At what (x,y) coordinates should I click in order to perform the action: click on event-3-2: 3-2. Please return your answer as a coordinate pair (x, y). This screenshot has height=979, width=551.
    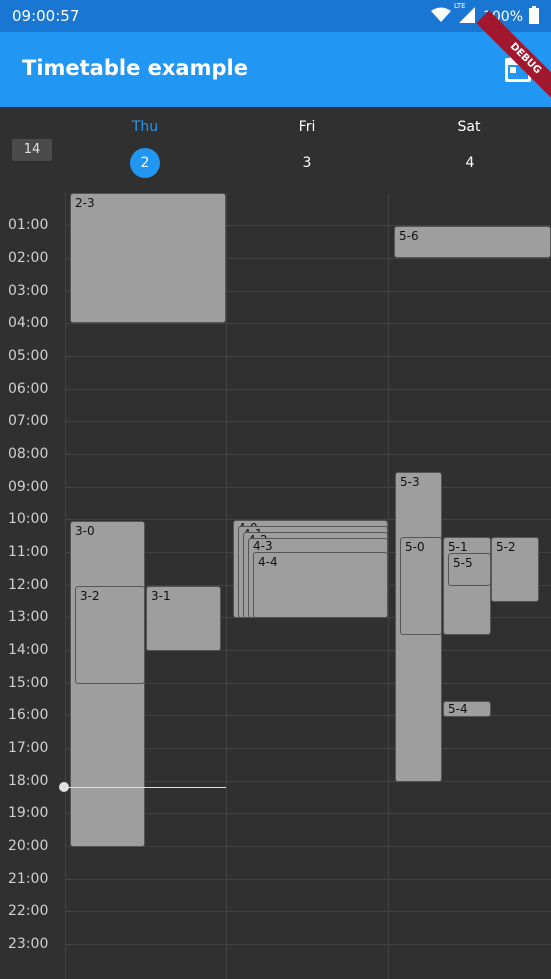
    Looking at the image, I should click on (110, 635).